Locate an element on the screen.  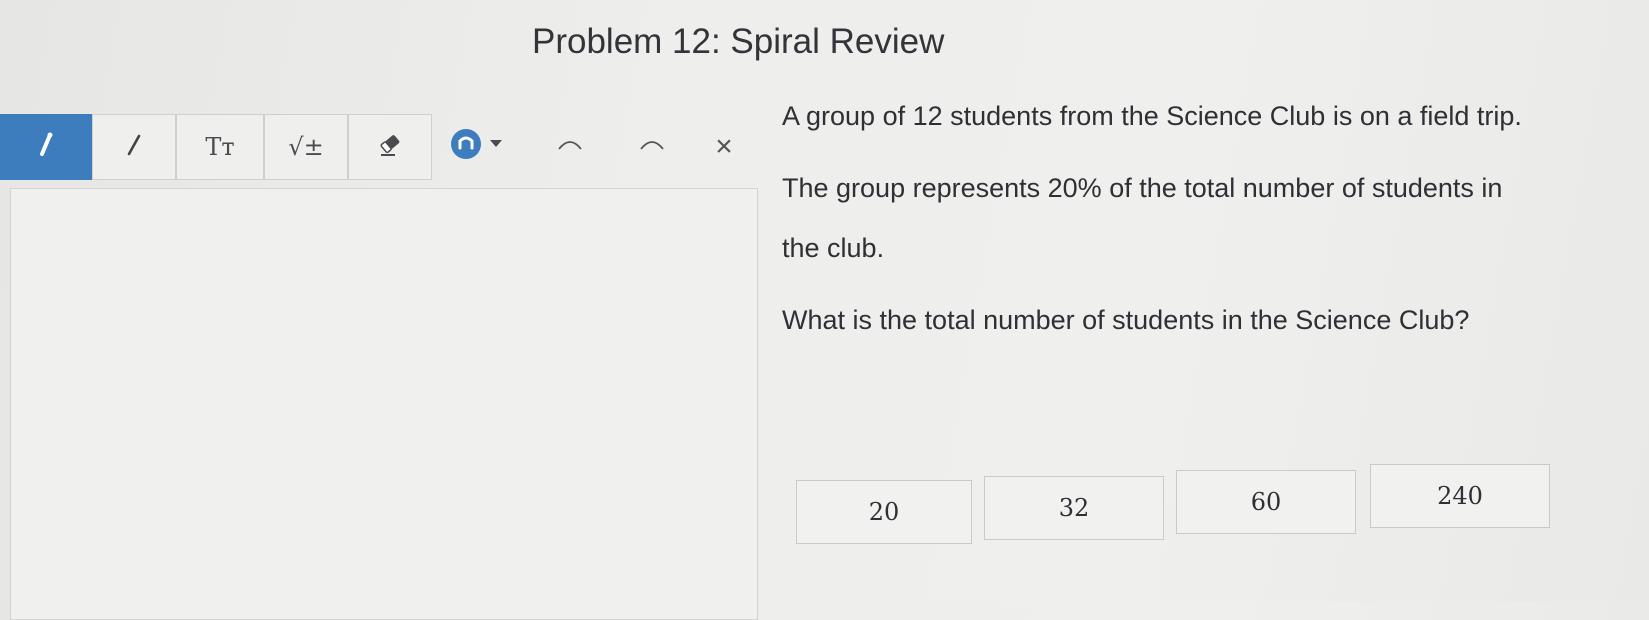
undo-icon is located at coordinates (570, 147).